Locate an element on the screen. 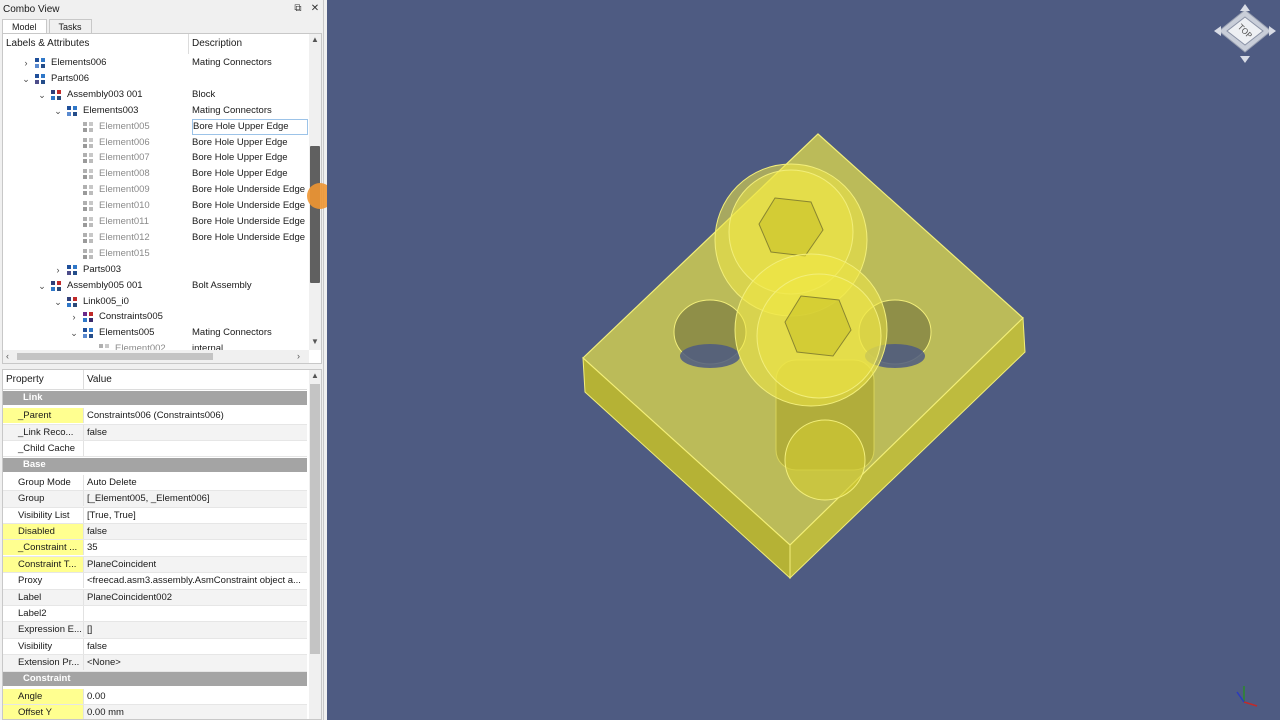 This screenshot has height=720, width=1280. property-row: Disabled false is located at coordinates (155, 532).